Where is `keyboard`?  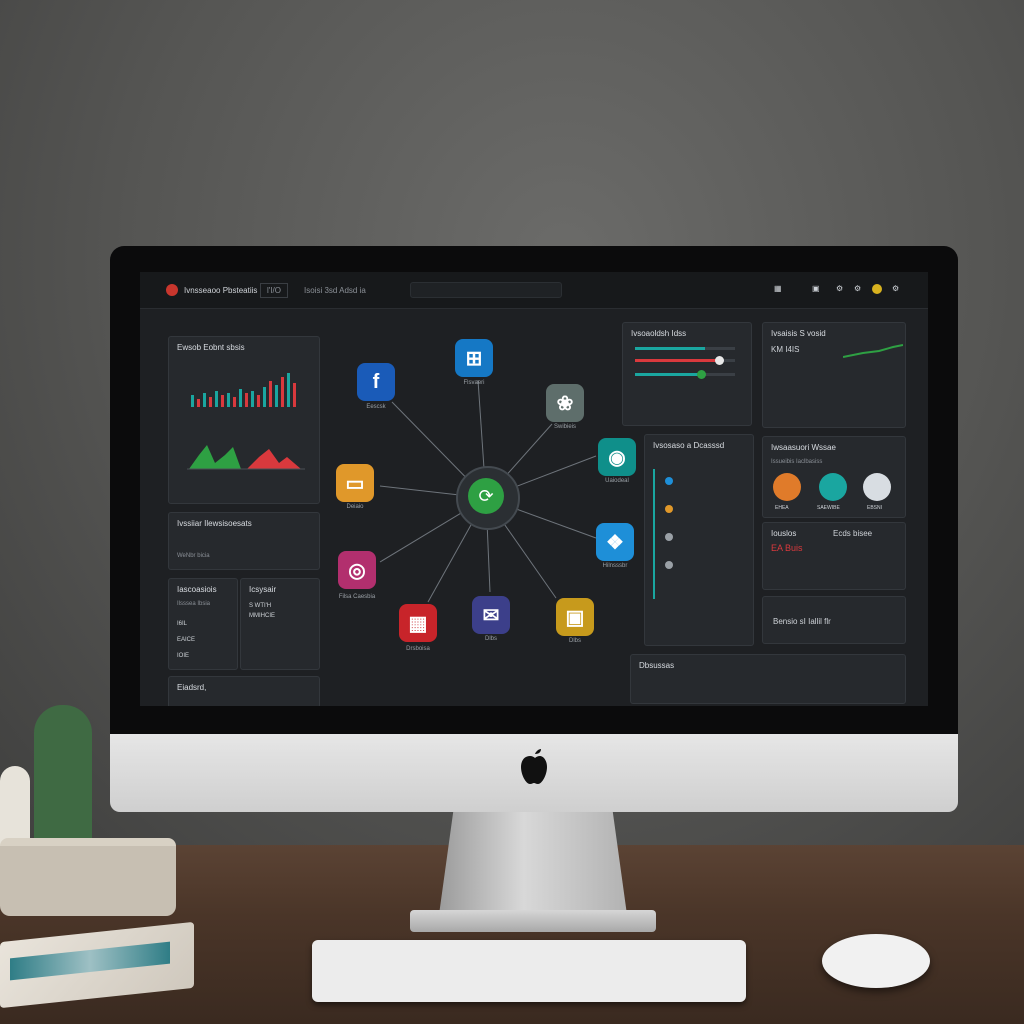
keyboard is located at coordinates (529, 971).